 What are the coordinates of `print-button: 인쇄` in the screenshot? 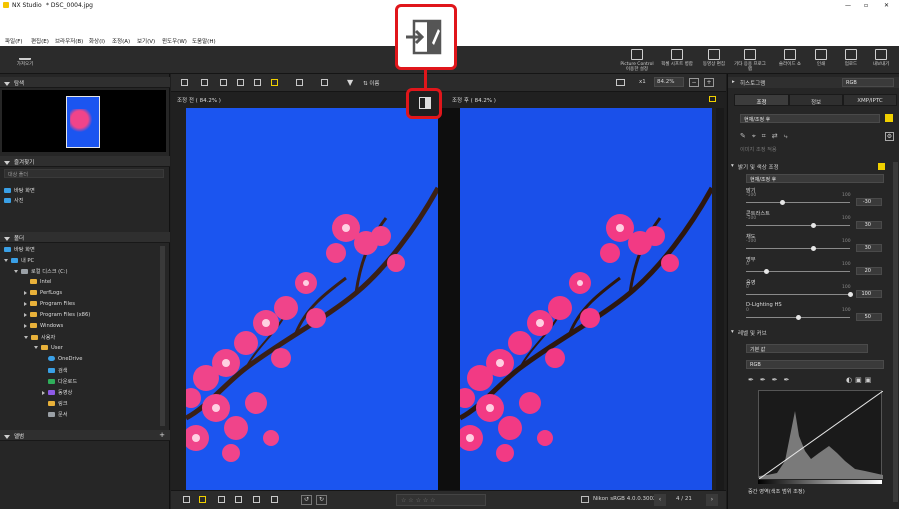 It's located at (821, 58).